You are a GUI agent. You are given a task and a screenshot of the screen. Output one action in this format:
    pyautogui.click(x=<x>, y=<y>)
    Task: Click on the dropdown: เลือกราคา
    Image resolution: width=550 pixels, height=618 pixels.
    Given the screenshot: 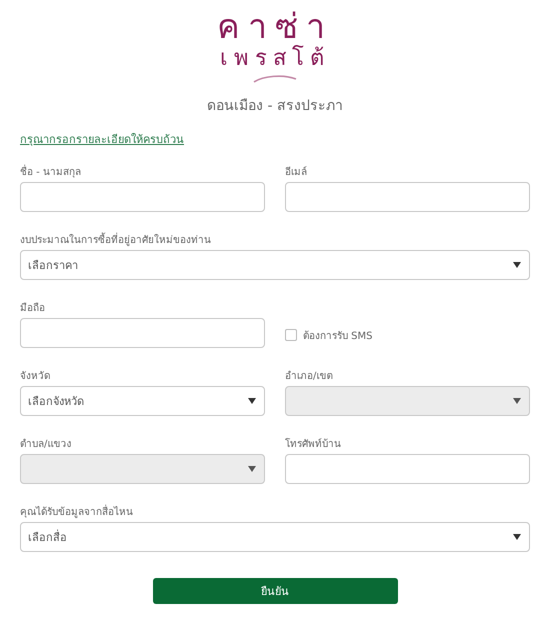 What is the action you would take?
    pyautogui.click(x=275, y=265)
    